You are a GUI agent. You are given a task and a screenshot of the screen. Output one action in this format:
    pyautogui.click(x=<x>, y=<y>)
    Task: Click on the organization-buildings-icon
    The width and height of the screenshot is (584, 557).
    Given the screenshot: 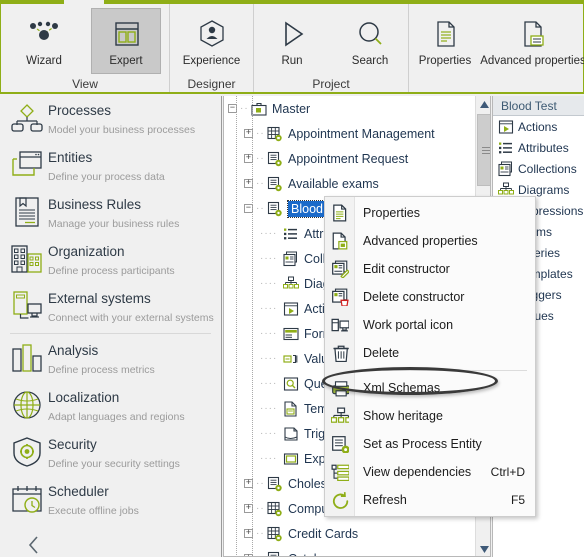 What is the action you would take?
    pyautogui.click(x=27, y=259)
    